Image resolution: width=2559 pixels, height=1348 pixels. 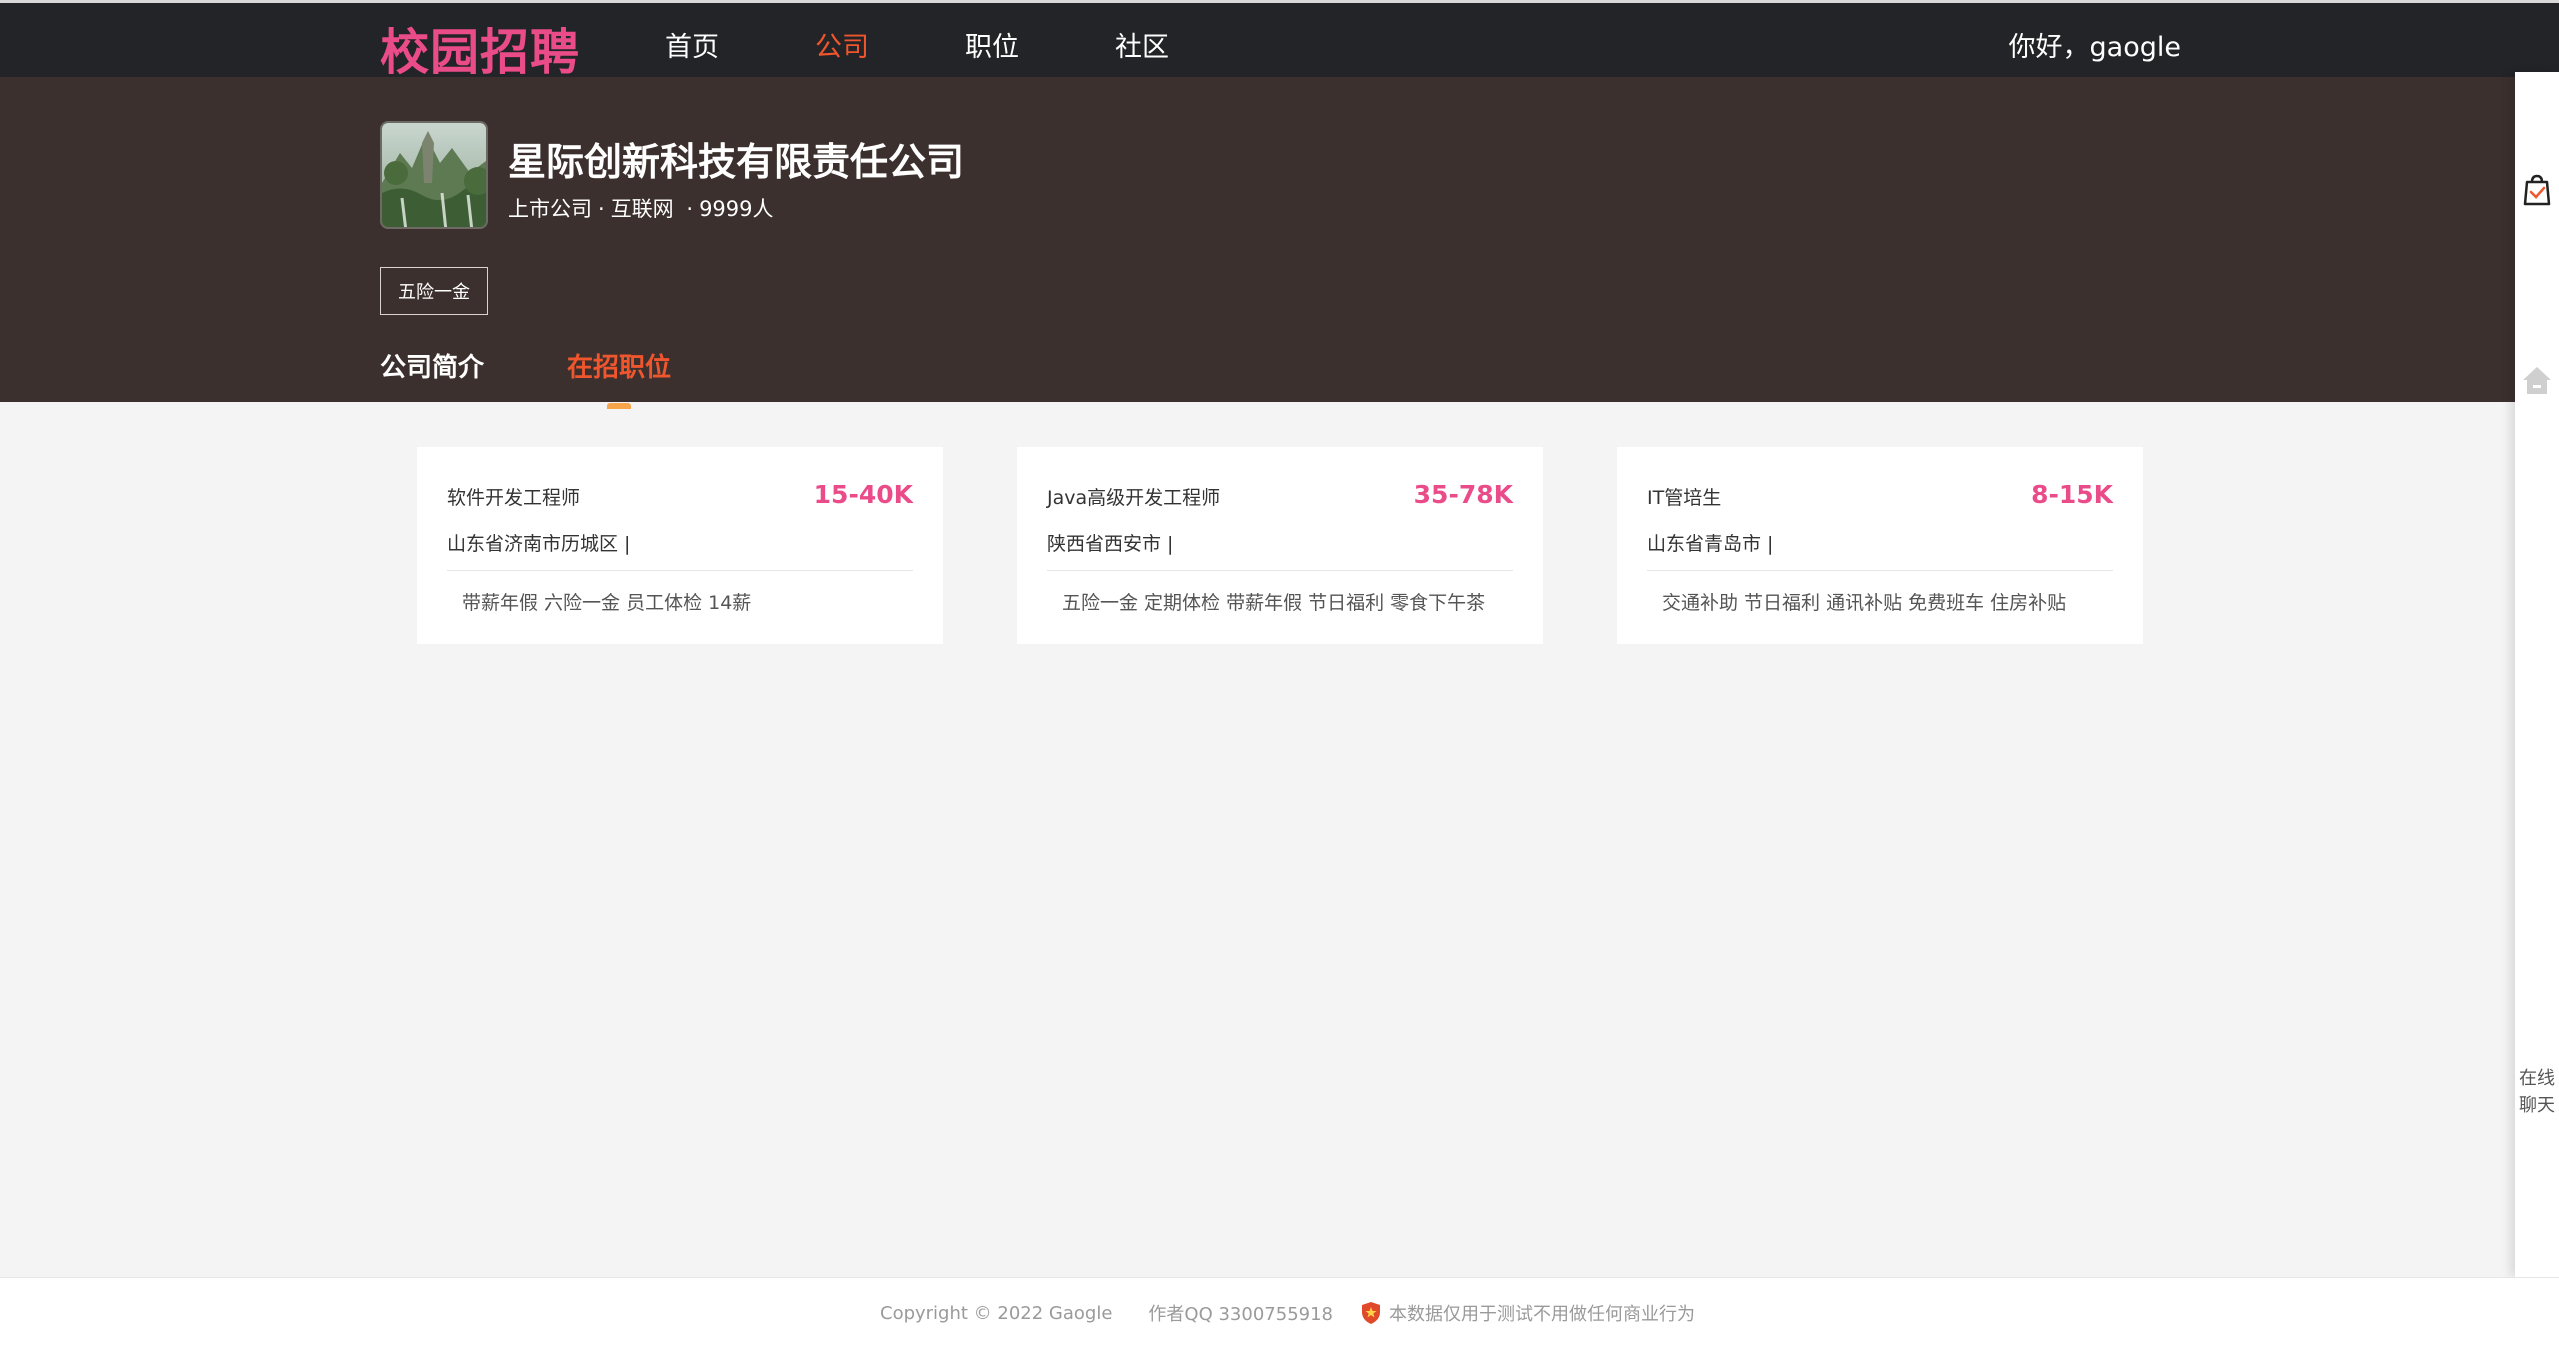 I want to click on job-title: 软件开发工程师, so click(x=513, y=496).